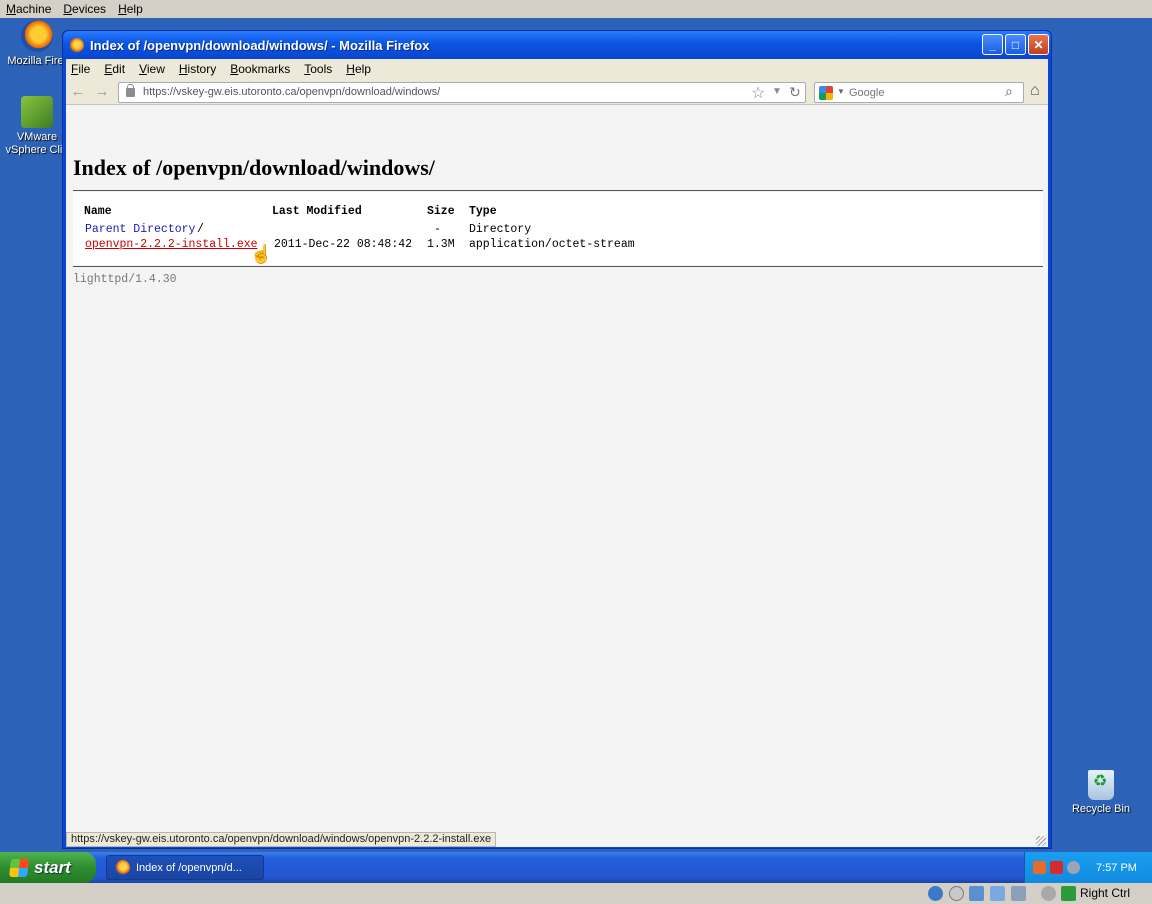 This screenshot has height=904, width=1152. What do you see at coordinates (997, 893) in the screenshot?
I see `shared-folder-icon` at bounding box center [997, 893].